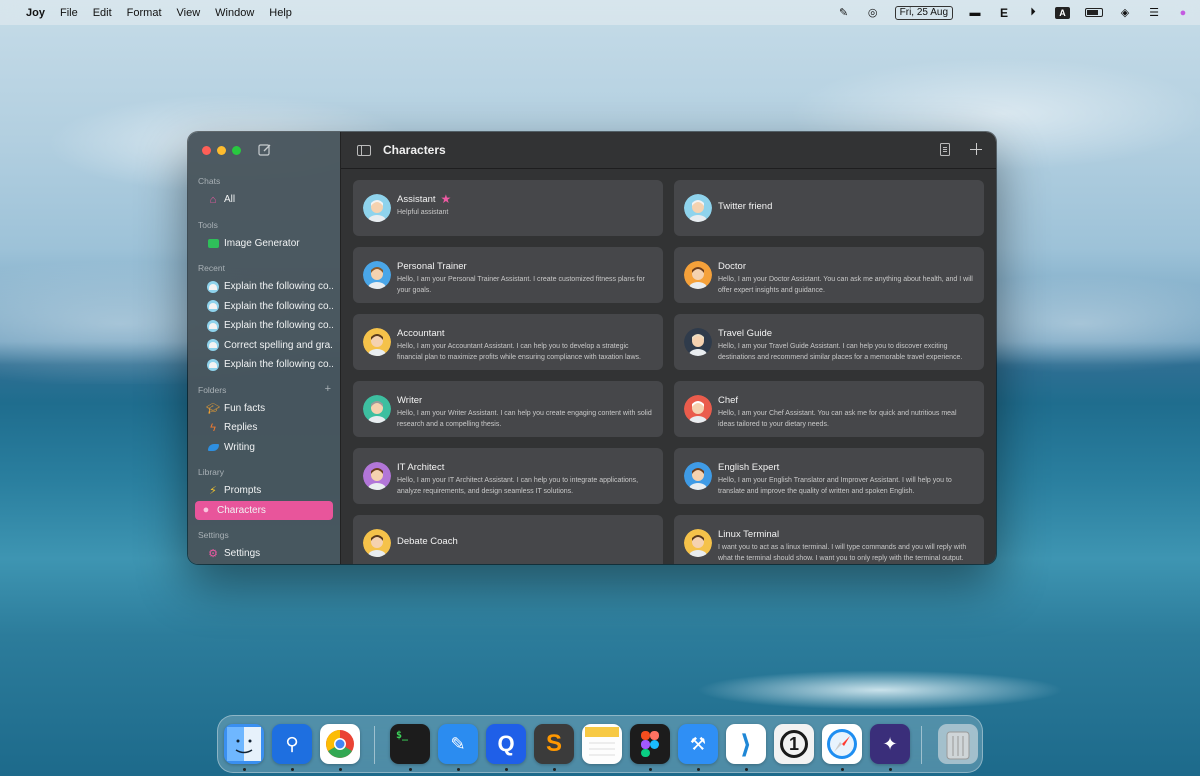 The width and height of the screenshot is (1200, 776). Describe the element at coordinates (1062, 12) in the screenshot. I see `input-source-icon: A` at that location.